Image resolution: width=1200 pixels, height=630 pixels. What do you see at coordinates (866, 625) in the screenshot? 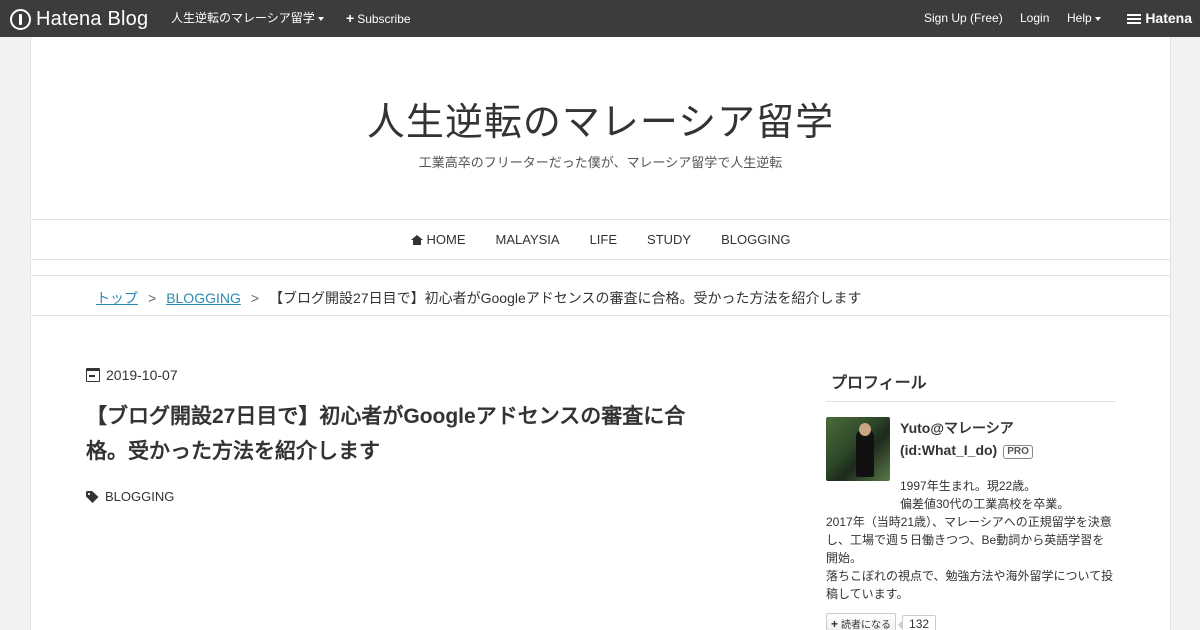
I see `subscribe-reader-label: 読者になる` at bounding box center [866, 625].